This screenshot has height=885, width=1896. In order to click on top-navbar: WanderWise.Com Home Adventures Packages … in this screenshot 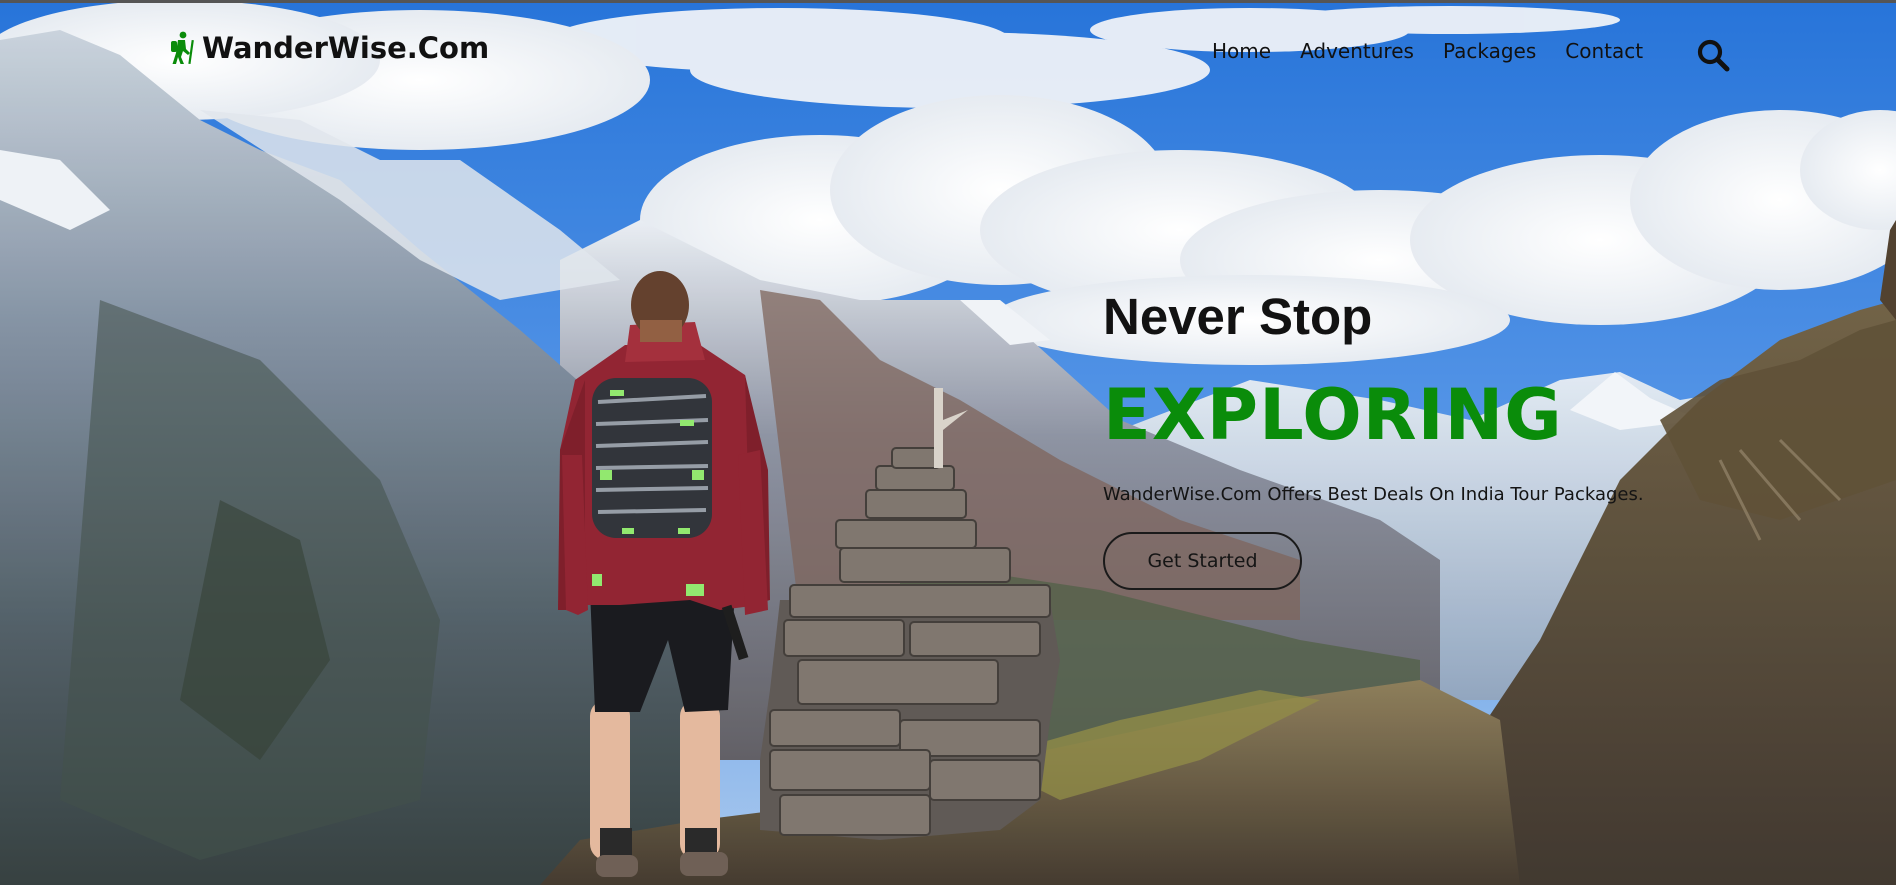, I will do `click(948, 49)`.